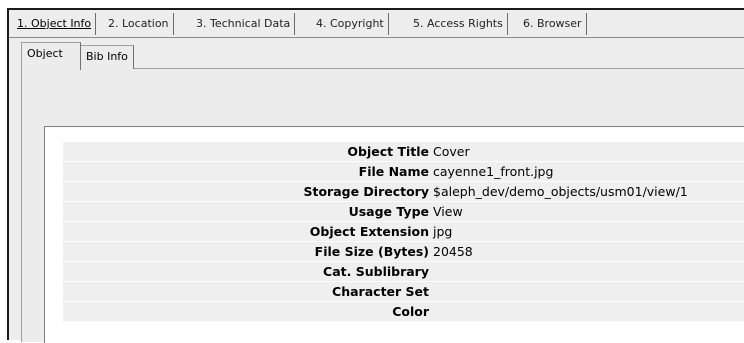  Describe the element at coordinates (371, 251) in the screenshot. I see `field-label: File Size (Bytes)` at that location.